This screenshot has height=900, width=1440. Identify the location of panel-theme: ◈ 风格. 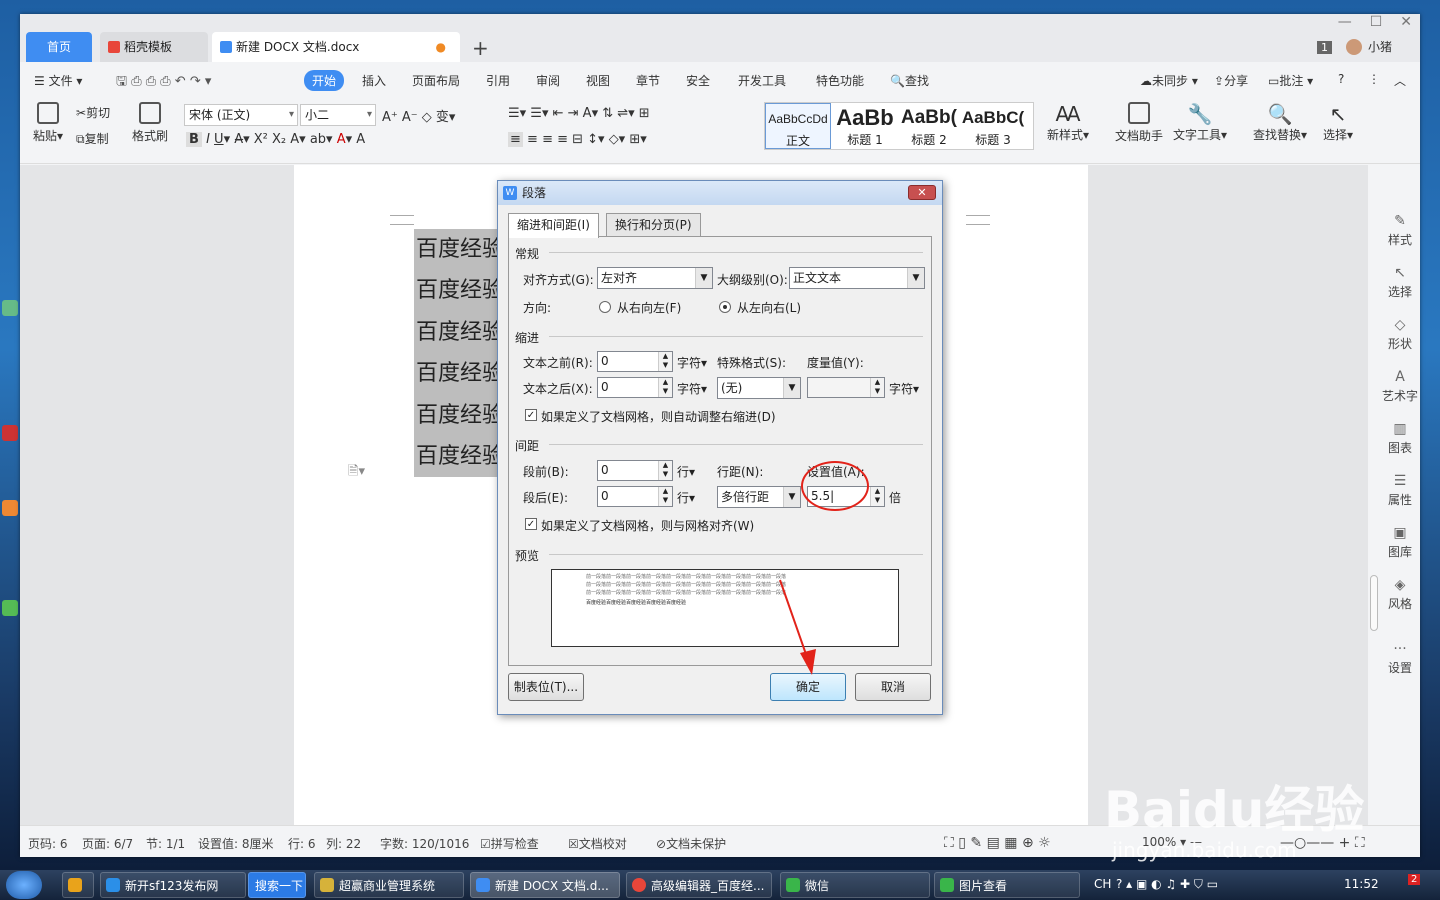
(1400, 594).